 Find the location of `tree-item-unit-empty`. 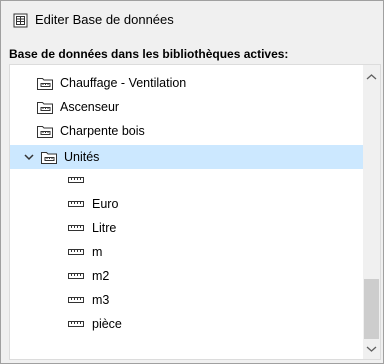

tree-item-unit-empty is located at coordinates (195, 180).